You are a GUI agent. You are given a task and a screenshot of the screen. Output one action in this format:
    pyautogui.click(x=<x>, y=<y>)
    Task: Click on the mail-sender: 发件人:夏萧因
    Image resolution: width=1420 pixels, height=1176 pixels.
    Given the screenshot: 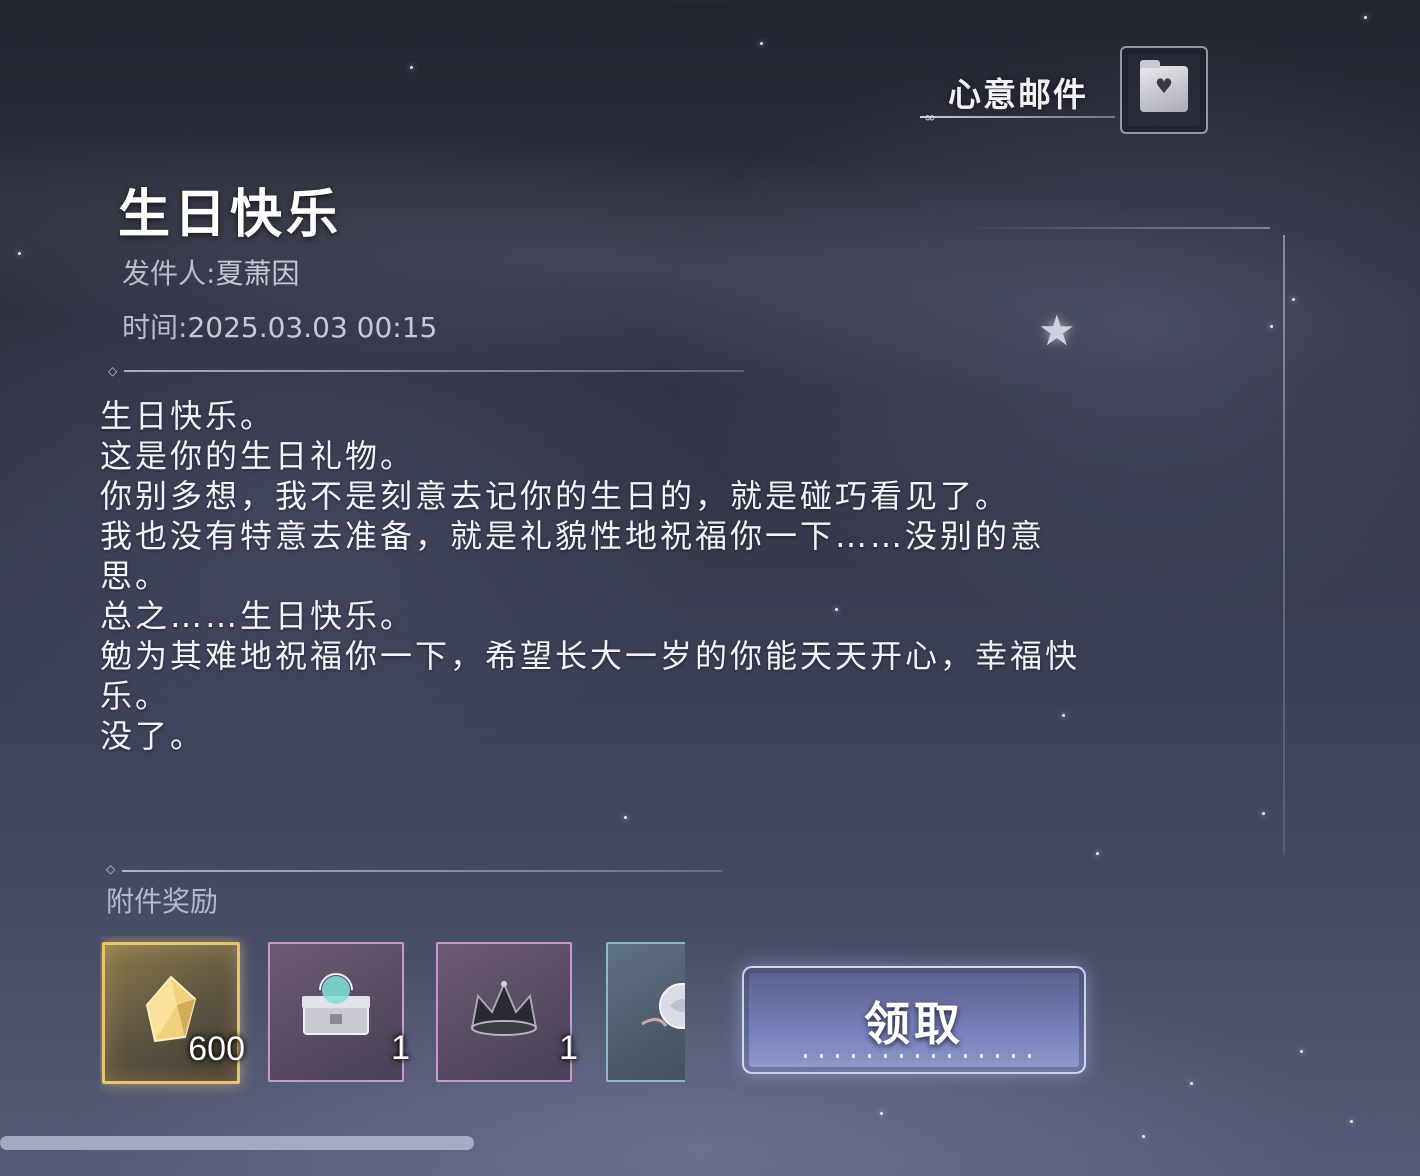 What is the action you would take?
    pyautogui.click(x=210, y=272)
    